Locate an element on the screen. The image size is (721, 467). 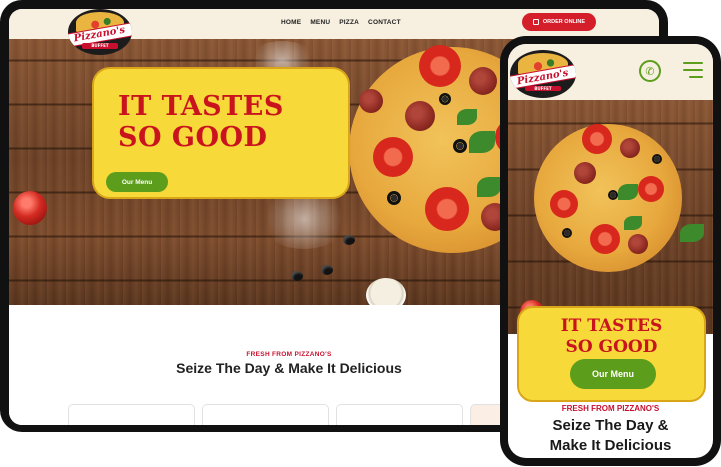
mobile-logo: Pizzano's BUFFET is located at coordinates (543, 74).